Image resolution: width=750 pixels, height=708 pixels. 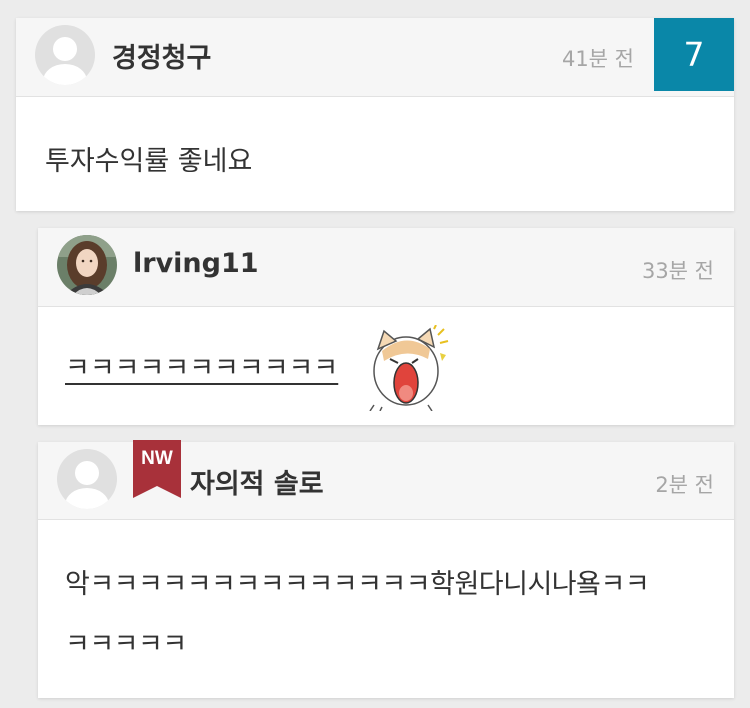 What do you see at coordinates (597, 59) in the screenshot?
I see `comment-time: 41분 전` at bounding box center [597, 59].